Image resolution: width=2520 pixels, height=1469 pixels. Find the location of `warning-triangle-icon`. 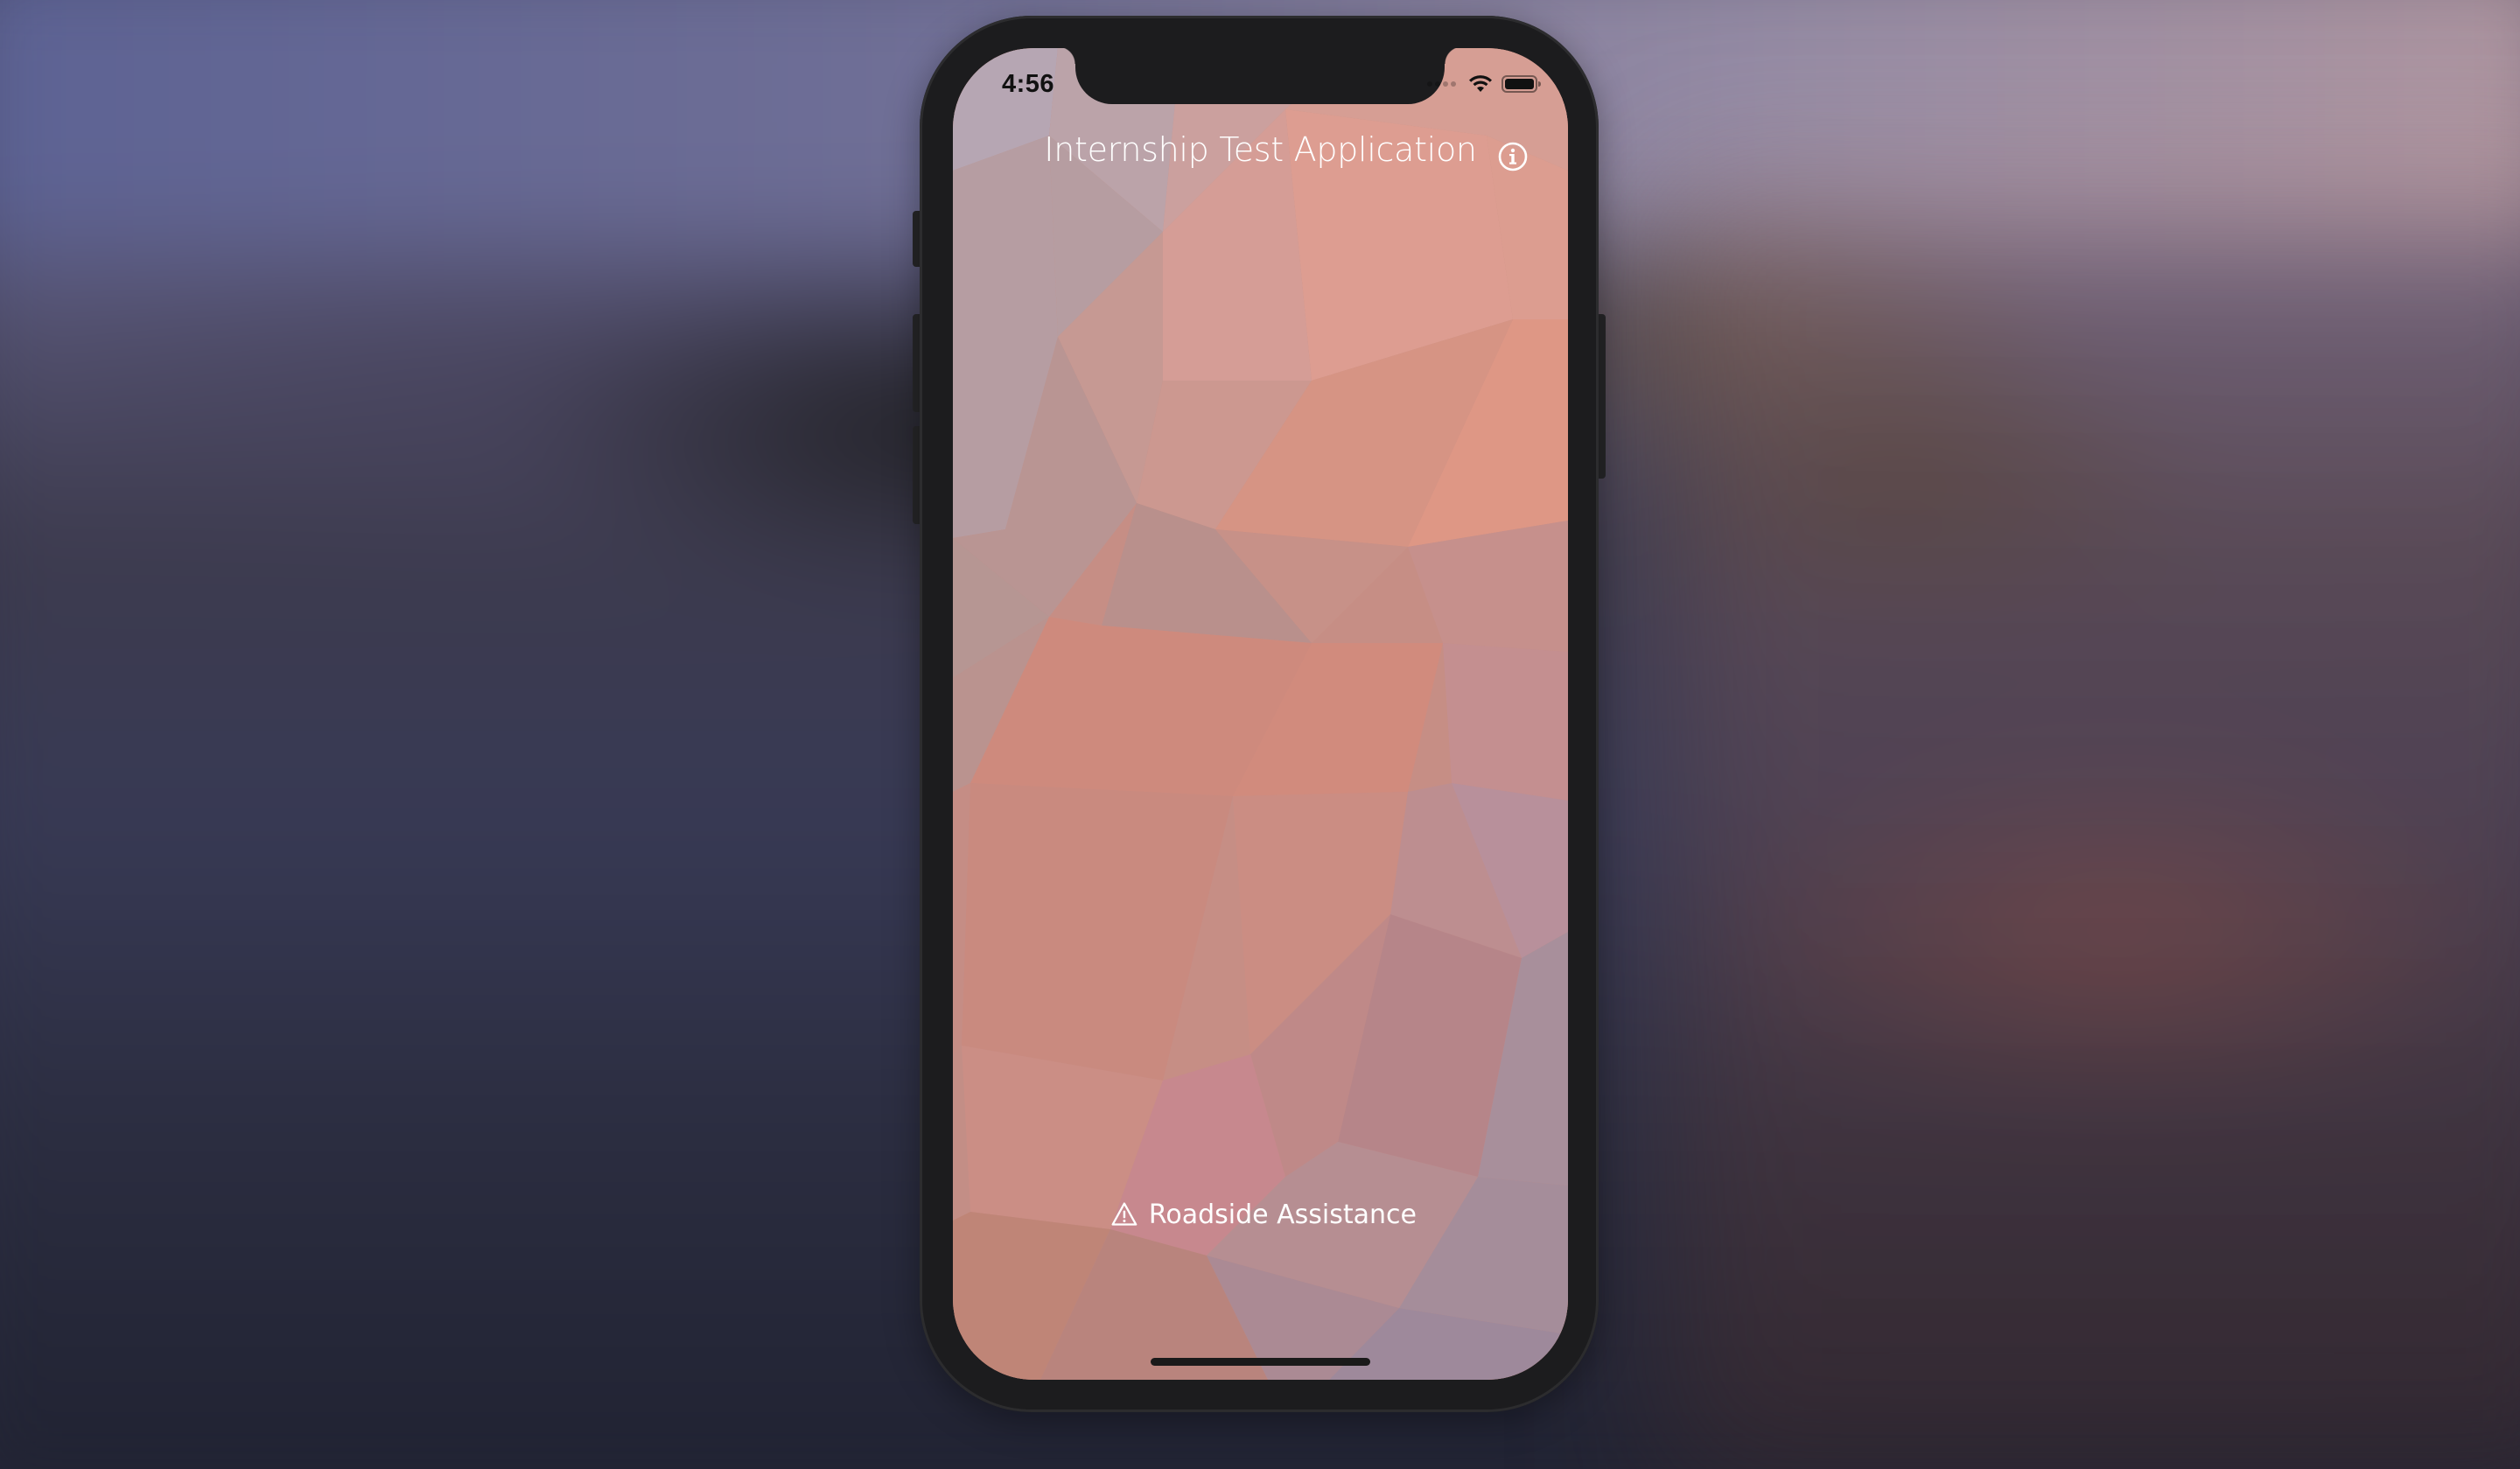

warning-triangle-icon is located at coordinates (1124, 1214).